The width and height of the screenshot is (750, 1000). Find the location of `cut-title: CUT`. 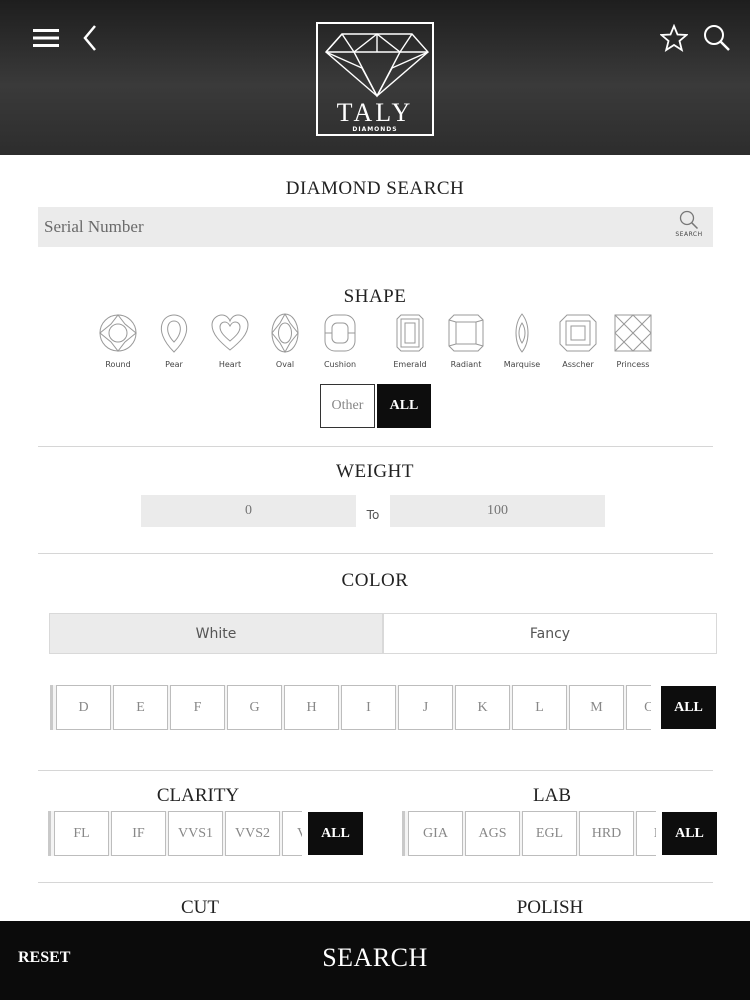

cut-title: CUT is located at coordinates (200, 907).